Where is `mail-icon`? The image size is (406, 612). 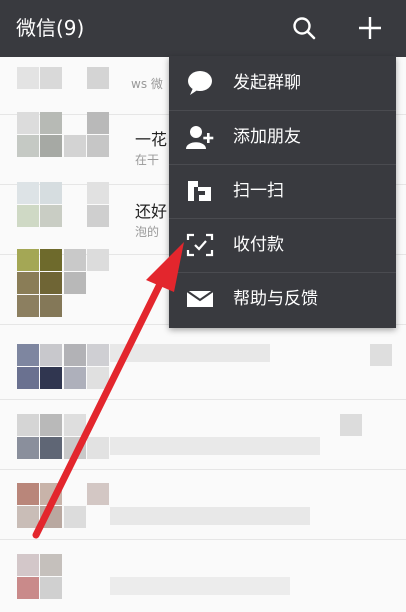
mail-icon is located at coordinates (200, 298).